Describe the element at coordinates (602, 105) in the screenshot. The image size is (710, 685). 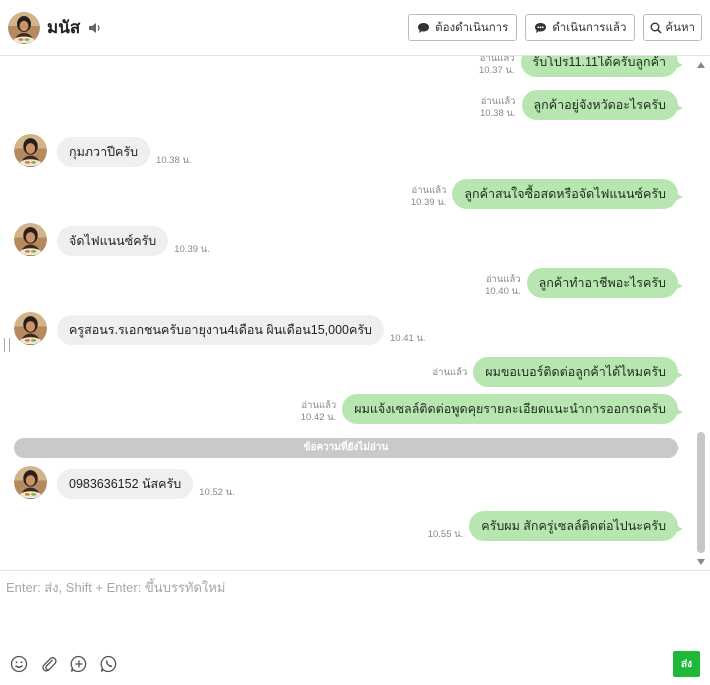
I see `message-bubble: ลูกค้าอยู่จังหวัดอะไรครับ` at that location.